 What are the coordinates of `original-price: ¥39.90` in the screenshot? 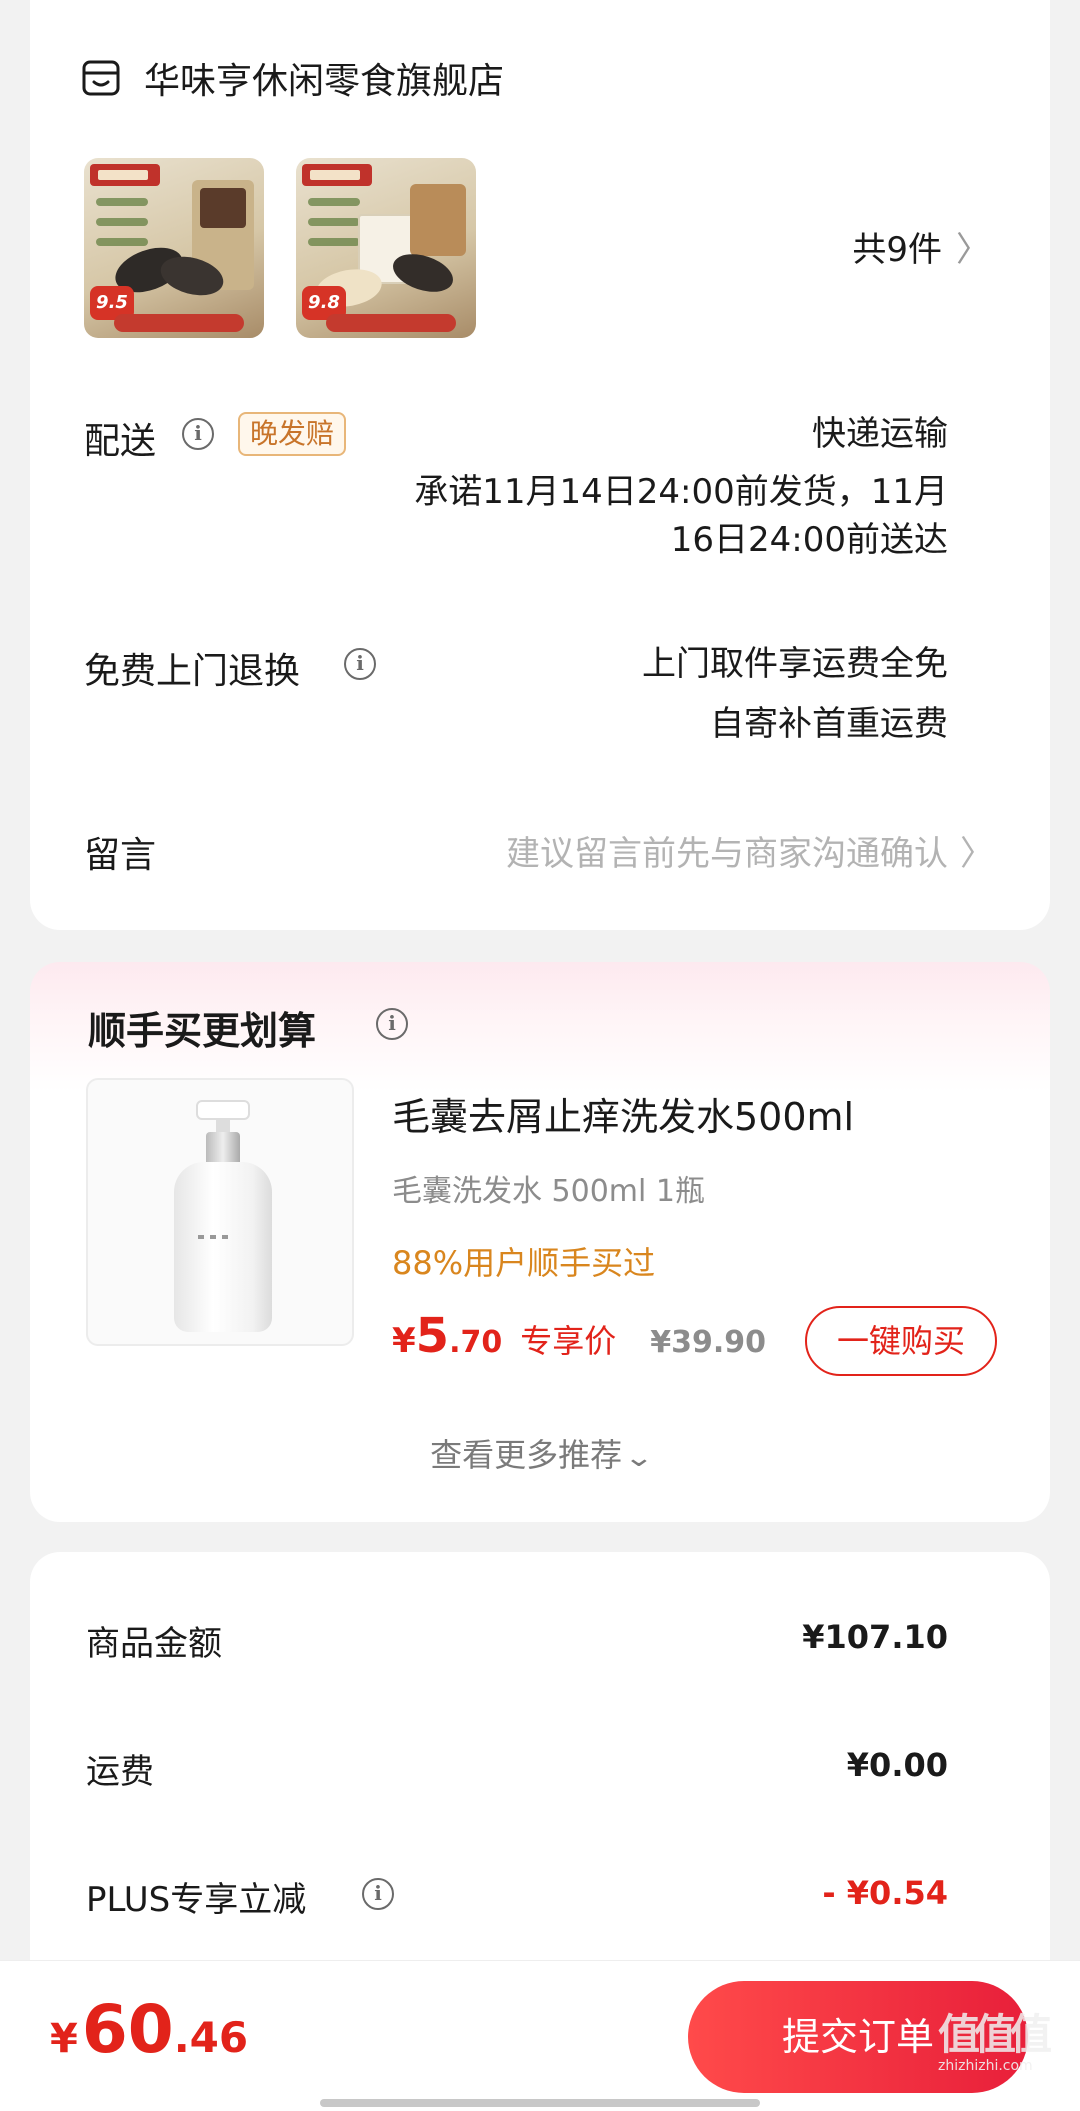 It's located at (708, 1342).